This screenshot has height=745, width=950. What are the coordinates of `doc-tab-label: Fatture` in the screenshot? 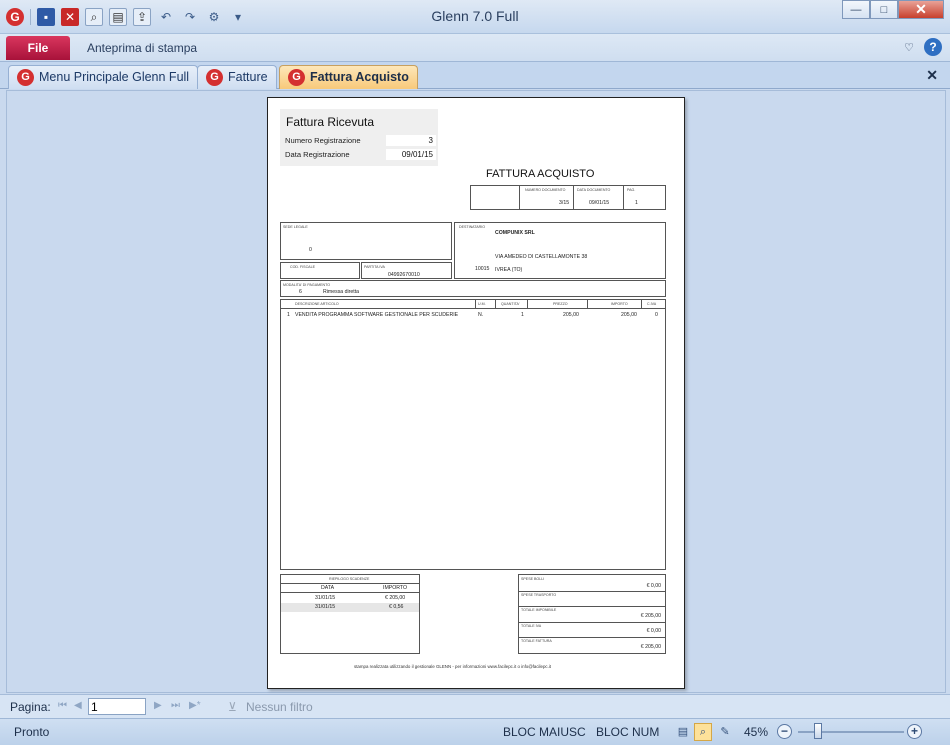 It's located at (248, 77).